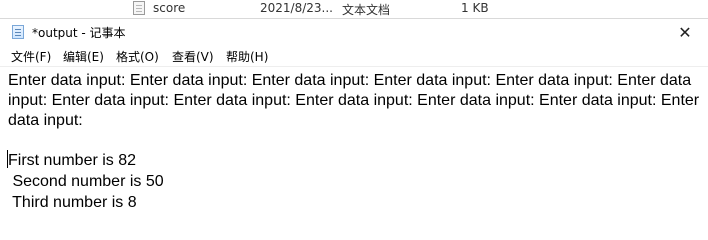  Describe the element at coordinates (366, 10) in the screenshot. I see `file-type: 文本文档` at that location.